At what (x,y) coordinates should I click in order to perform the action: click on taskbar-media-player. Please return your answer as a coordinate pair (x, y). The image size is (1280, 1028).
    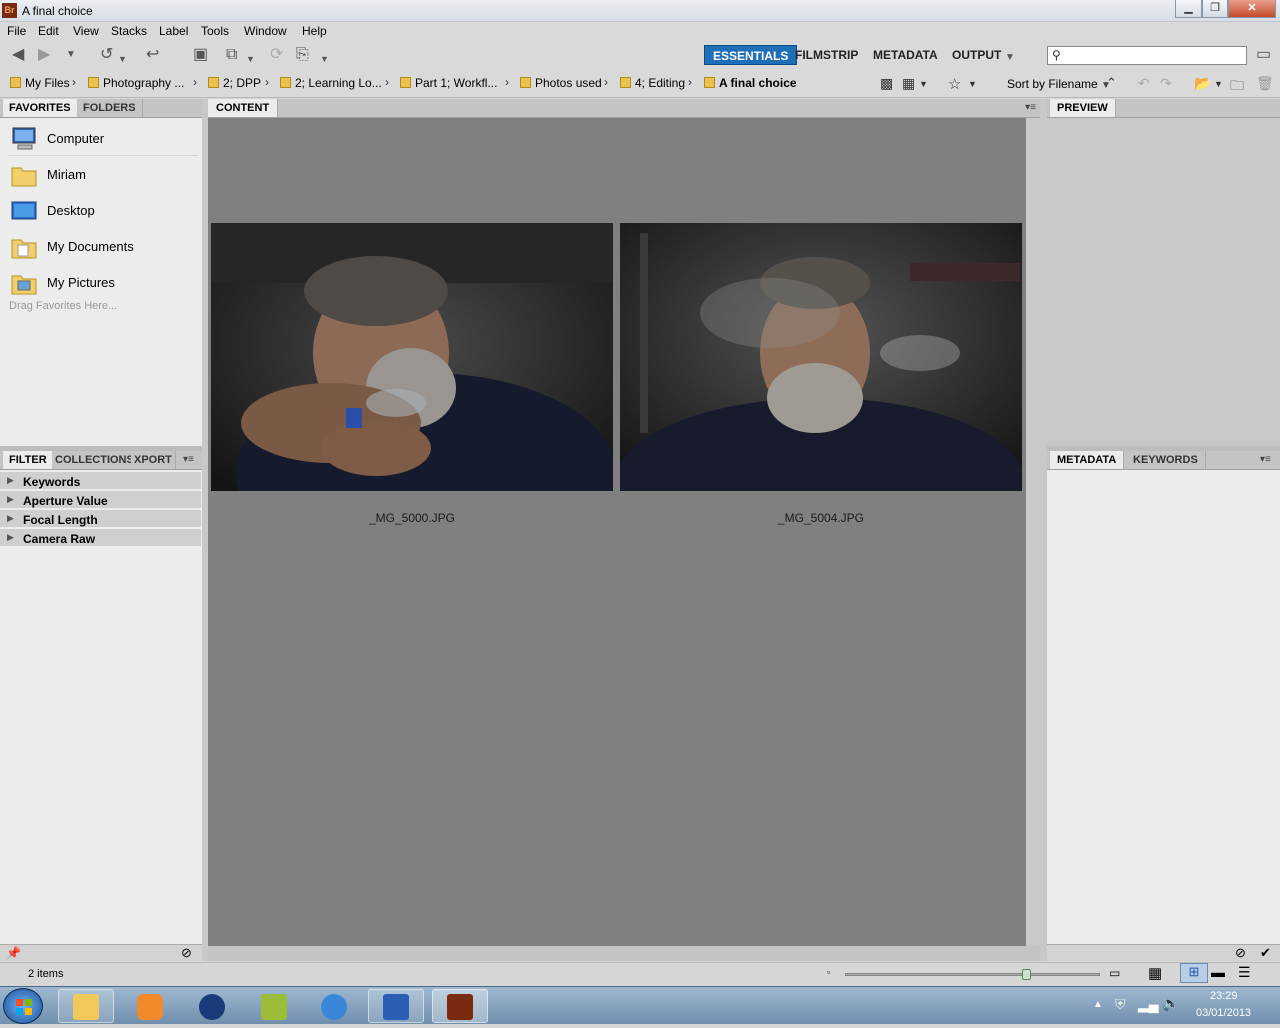
    Looking at the image, I should click on (150, 1006).